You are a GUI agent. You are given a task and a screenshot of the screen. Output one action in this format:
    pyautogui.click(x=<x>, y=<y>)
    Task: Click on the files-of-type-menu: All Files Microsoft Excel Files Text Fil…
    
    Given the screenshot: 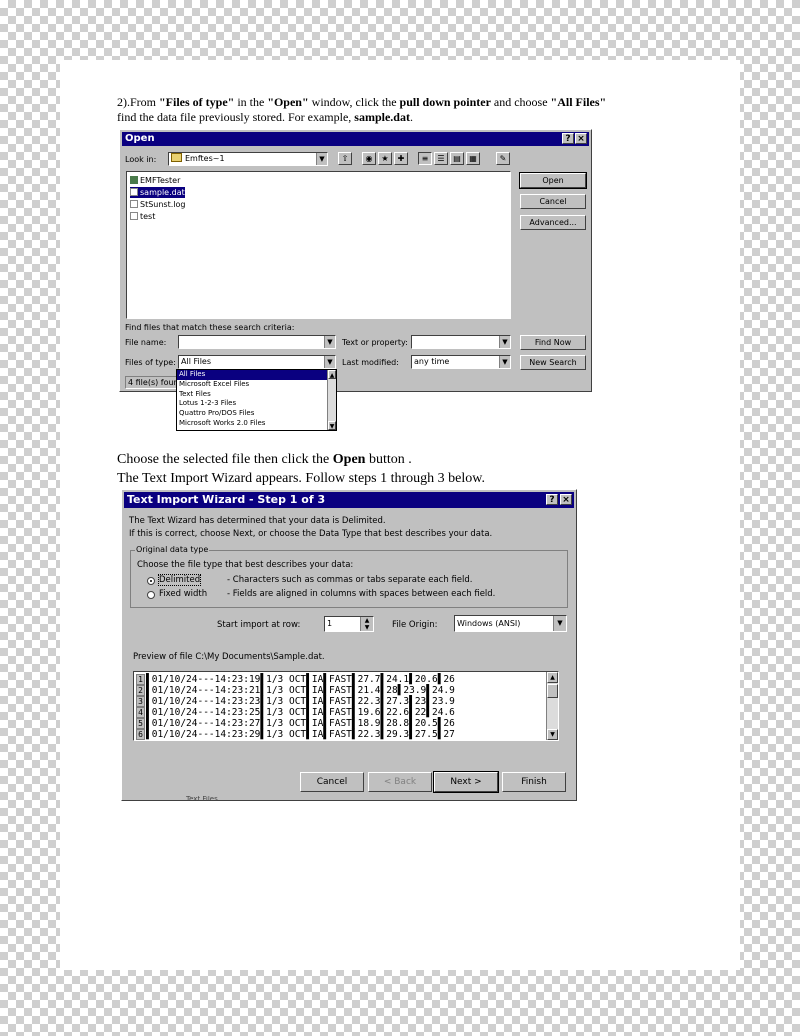 What is the action you would take?
    pyautogui.click(x=256, y=400)
    